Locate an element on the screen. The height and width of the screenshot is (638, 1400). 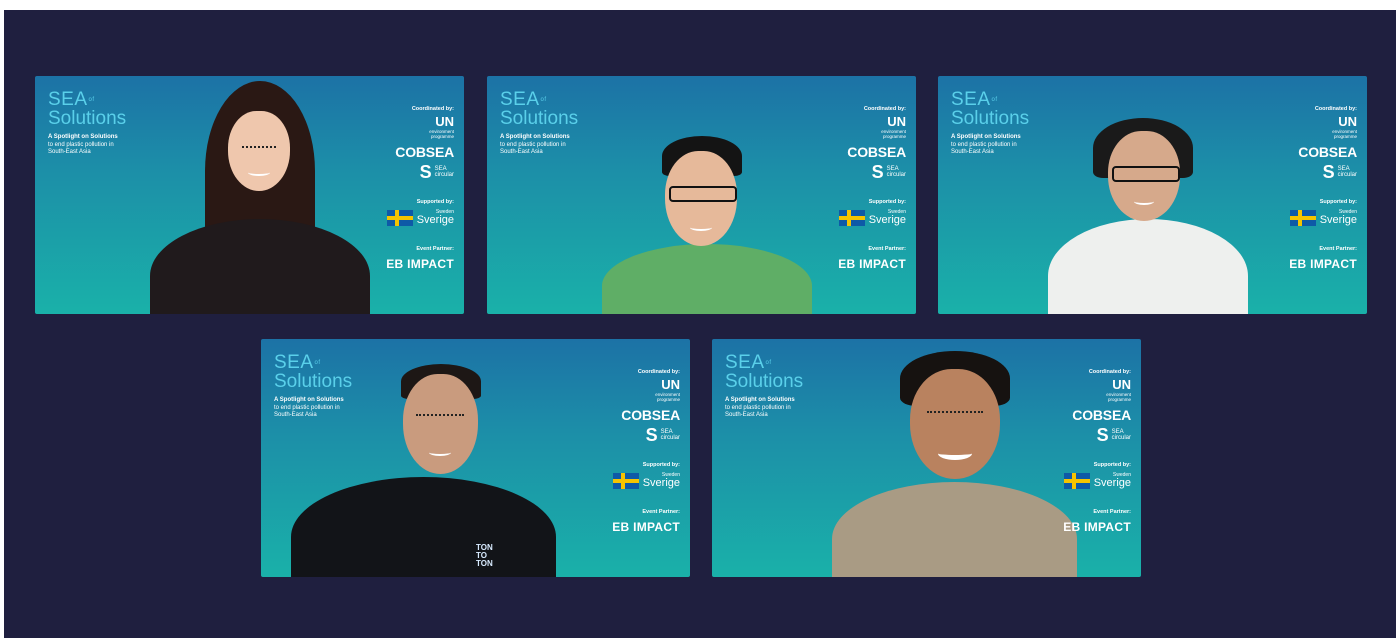
sea-circular-logo: S SEA circular is located at coordinates (640, 435).